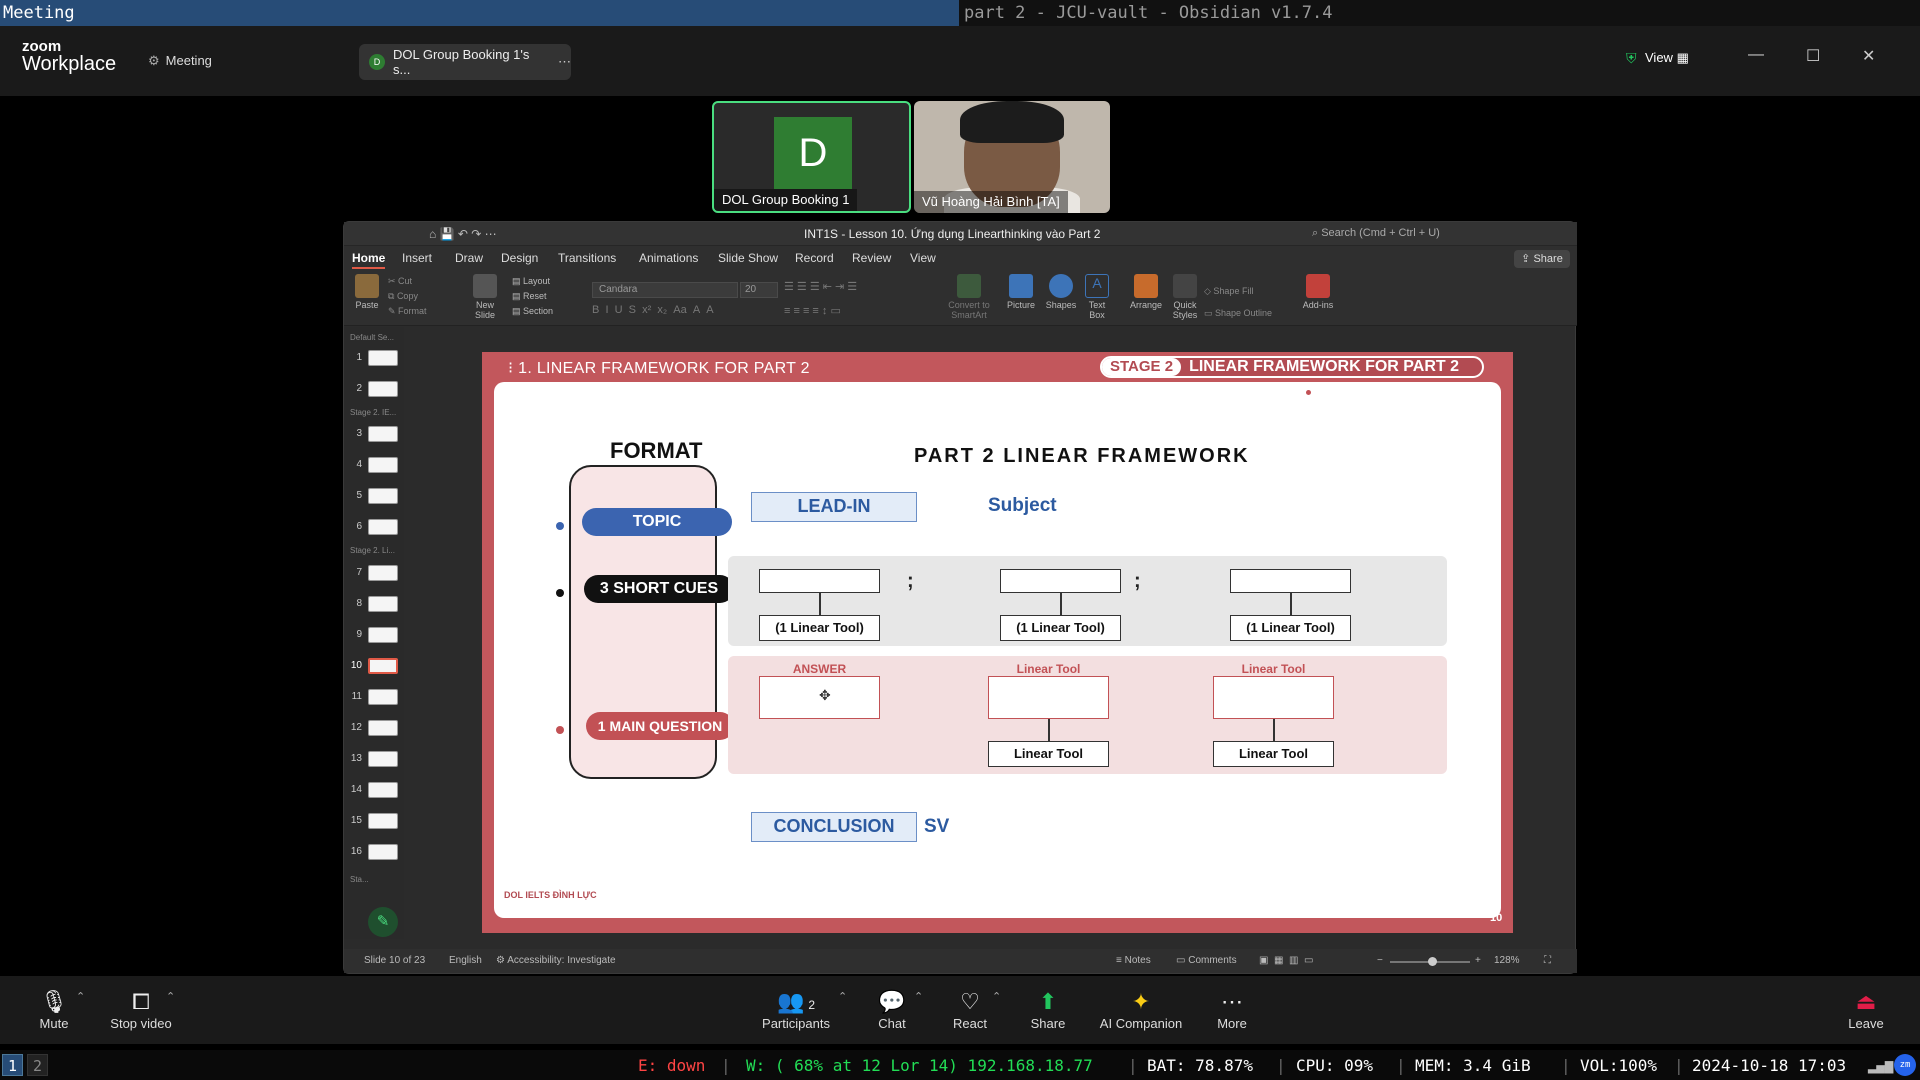 The height and width of the screenshot is (1080, 1920). What do you see at coordinates (375, 635) in the screenshot?
I see `slide-thumbnail: 9` at bounding box center [375, 635].